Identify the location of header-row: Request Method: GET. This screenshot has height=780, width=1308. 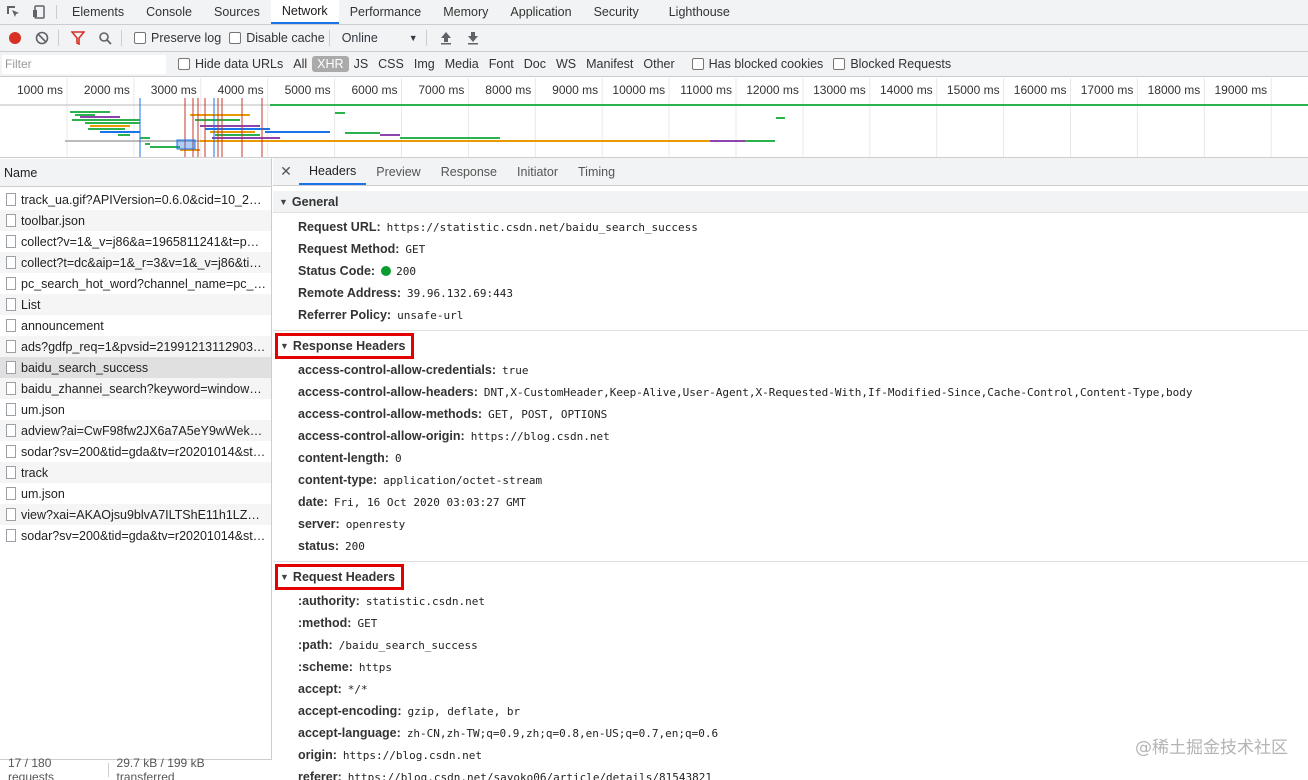
(790, 249).